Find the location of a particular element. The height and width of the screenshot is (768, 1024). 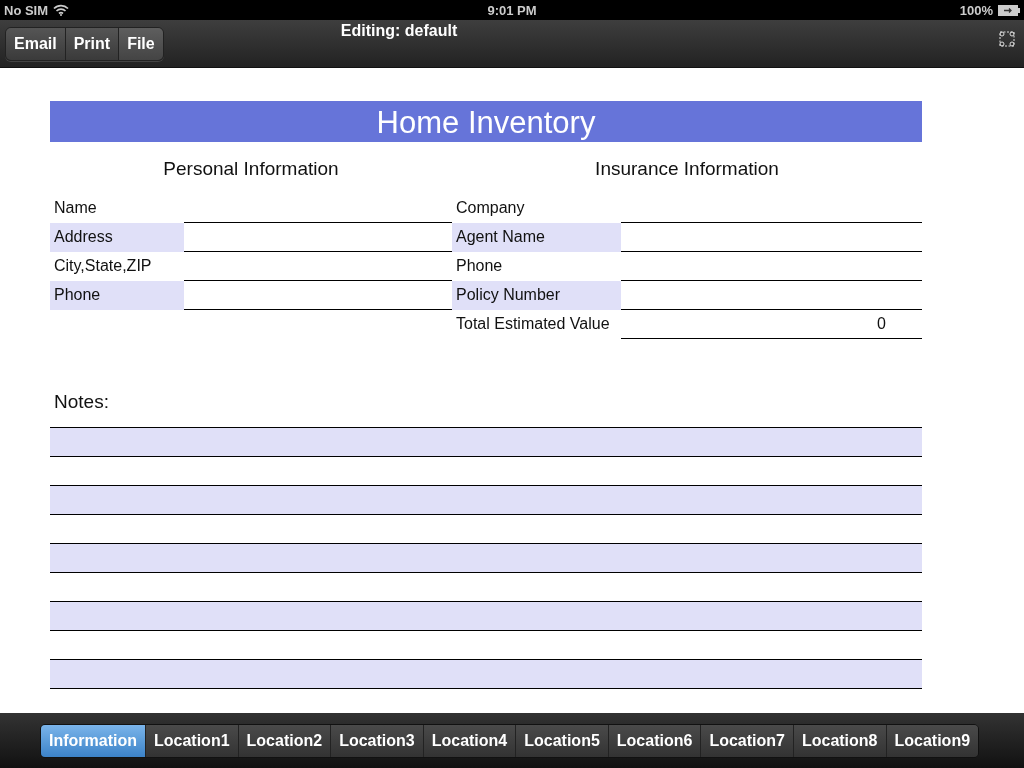

field-label: Policy Number is located at coordinates (508, 295).